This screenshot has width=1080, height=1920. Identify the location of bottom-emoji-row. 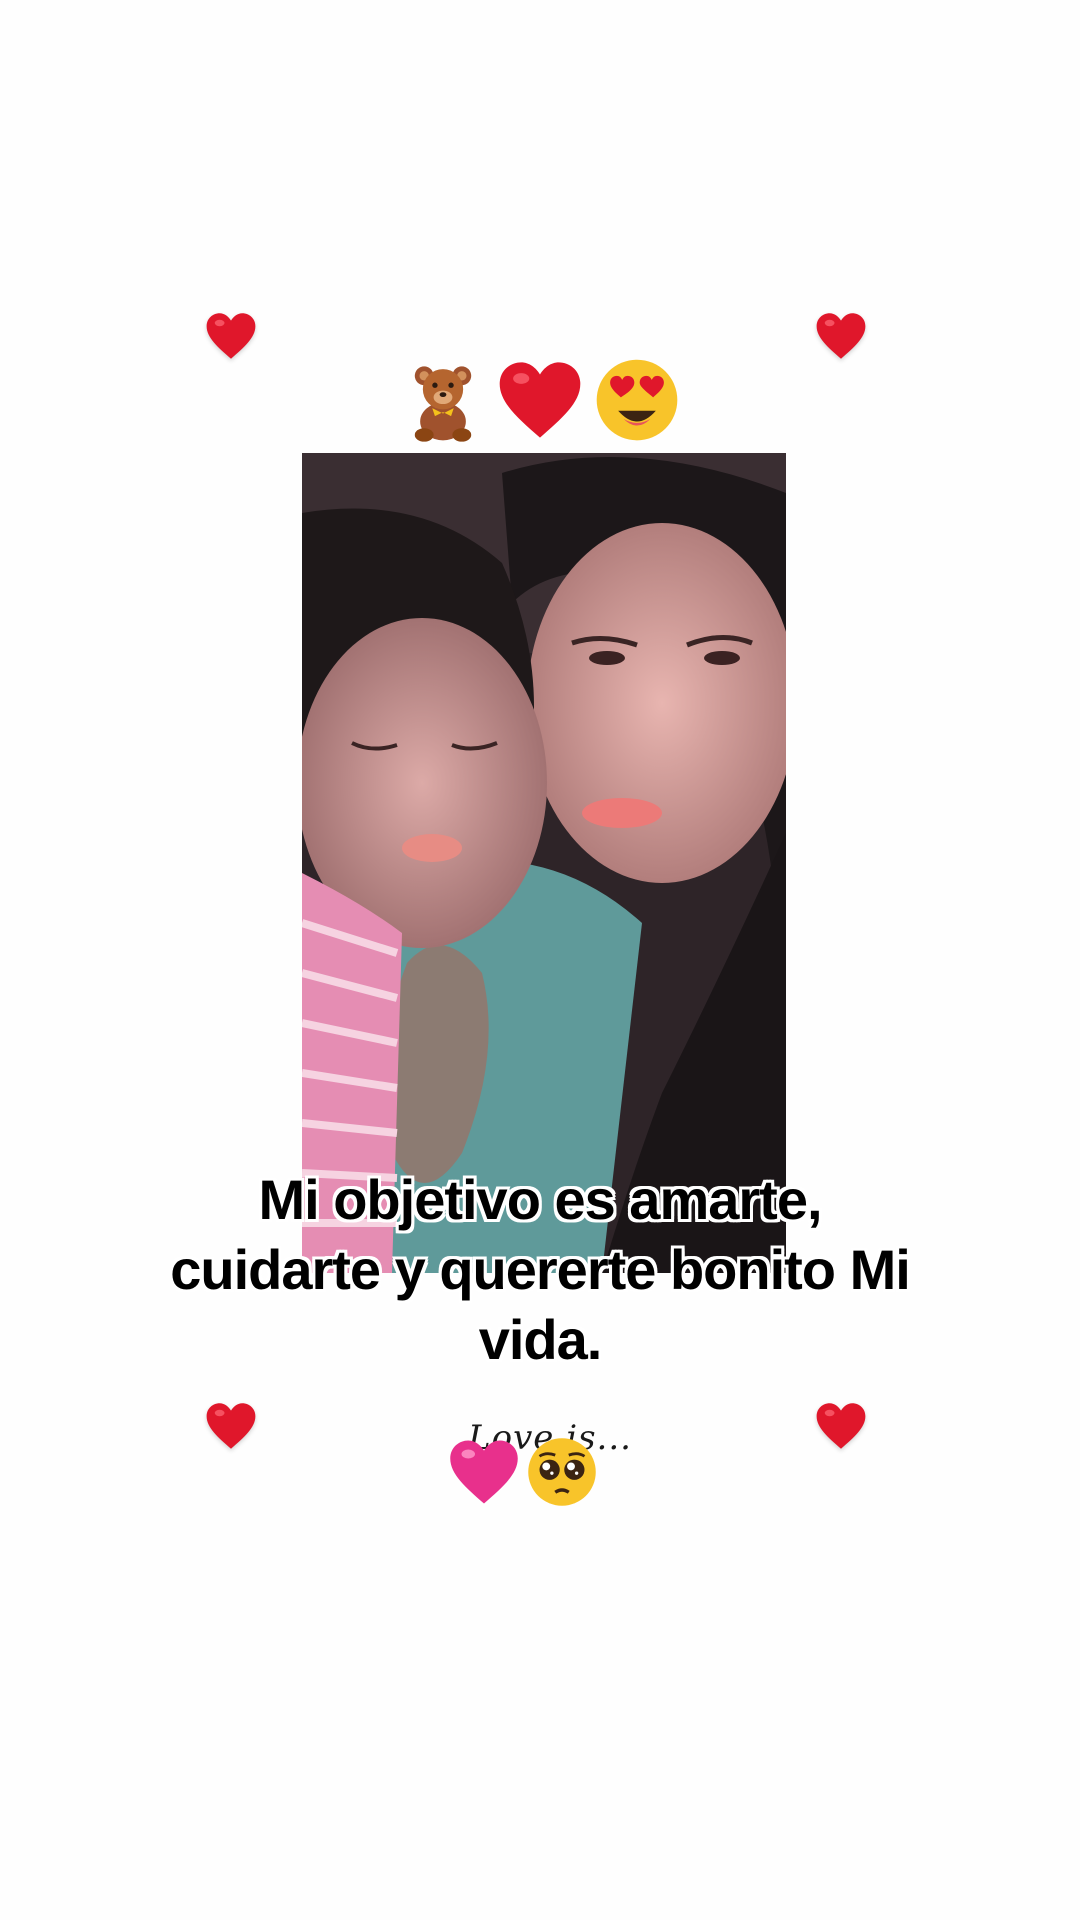
(528, 1472).